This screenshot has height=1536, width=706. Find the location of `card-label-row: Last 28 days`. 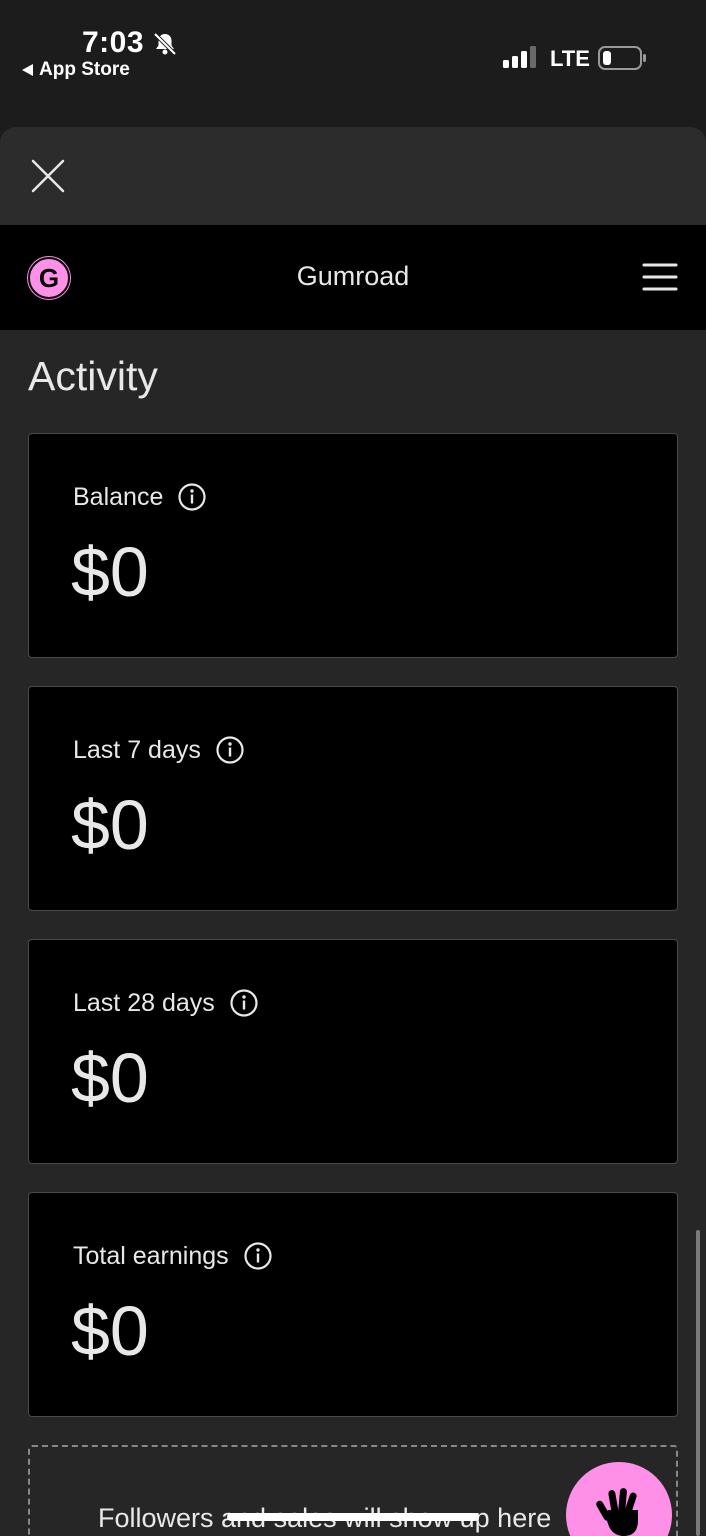

card-label-row: Last 28 days is located at coordinates (166, 1003).